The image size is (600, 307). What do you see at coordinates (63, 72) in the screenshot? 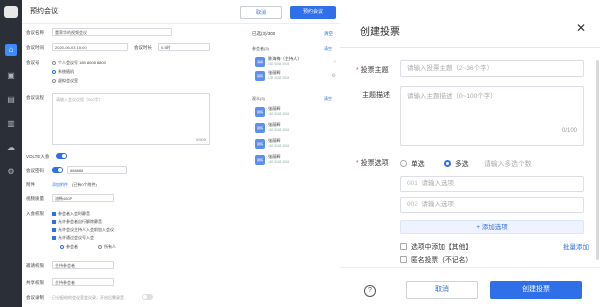
I see `opt-auto: 系统随机` at bounding box center [63, 72].